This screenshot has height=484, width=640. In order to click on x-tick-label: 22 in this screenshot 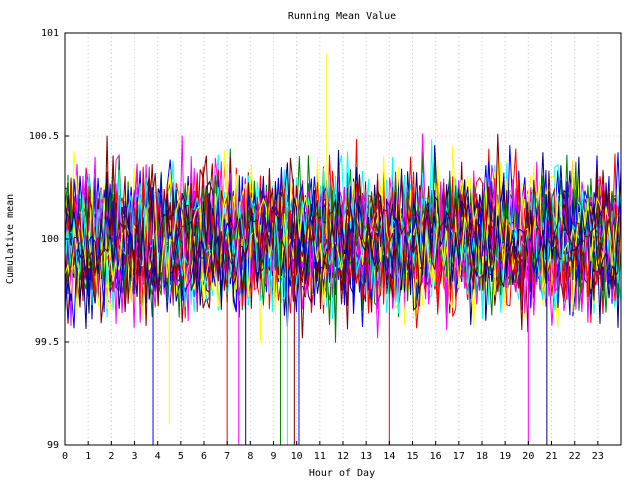, I will do `click(575, 456)`.